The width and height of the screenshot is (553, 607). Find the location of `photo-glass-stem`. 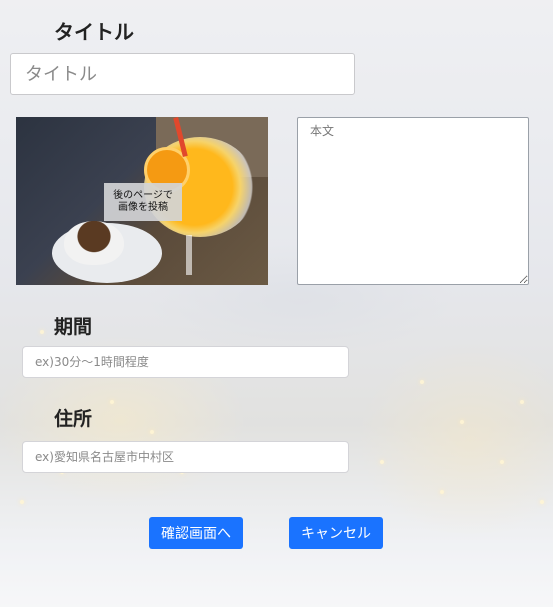

photo-glass-stem is located at coordinates (189, 255).